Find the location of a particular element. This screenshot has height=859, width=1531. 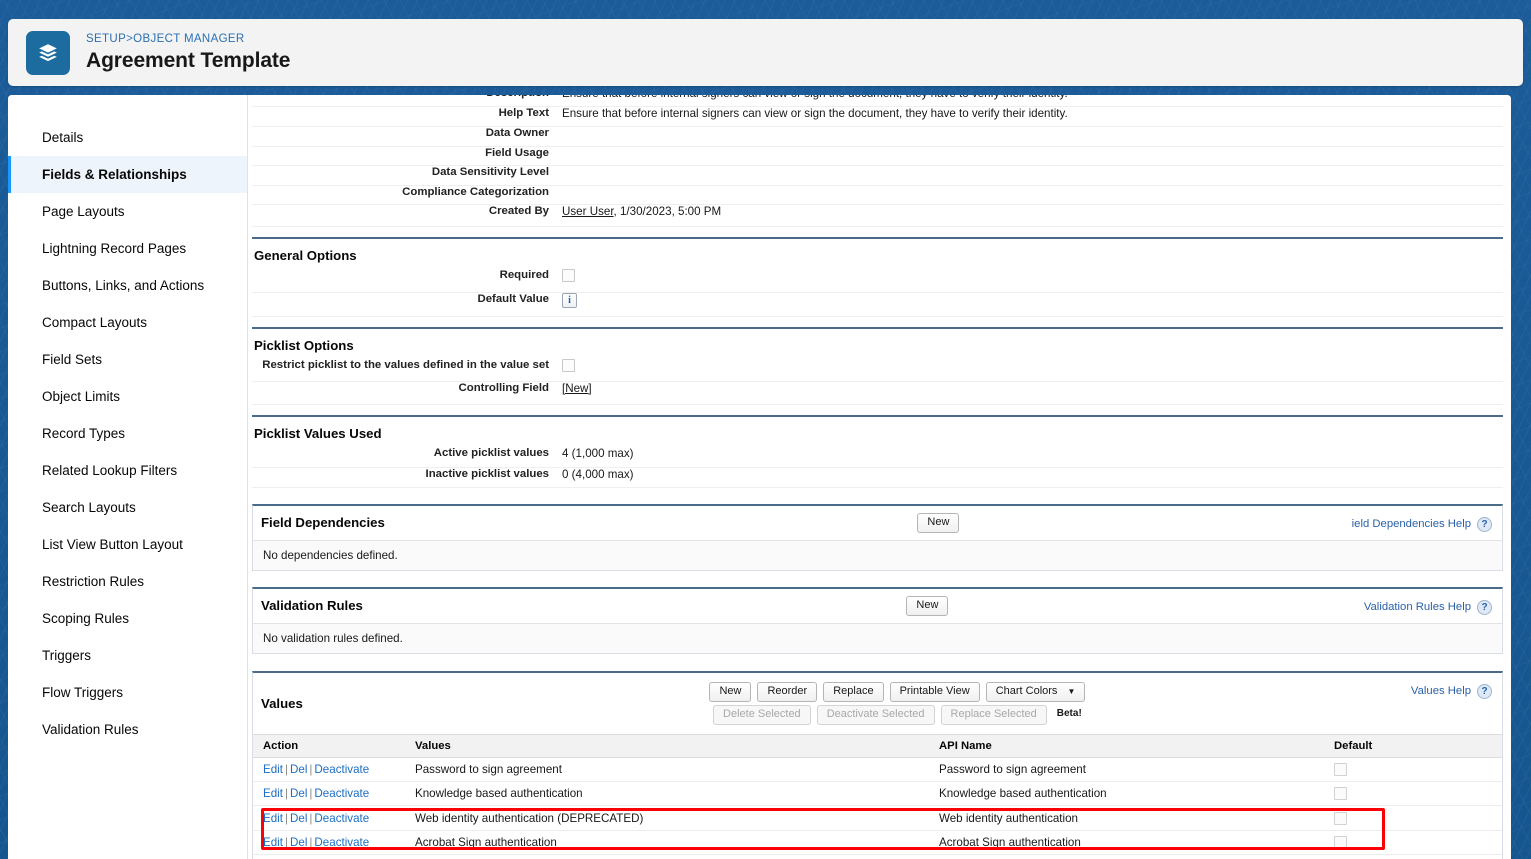

chart-colors-label: Chart Colors is located at coordinates (1026, 690).